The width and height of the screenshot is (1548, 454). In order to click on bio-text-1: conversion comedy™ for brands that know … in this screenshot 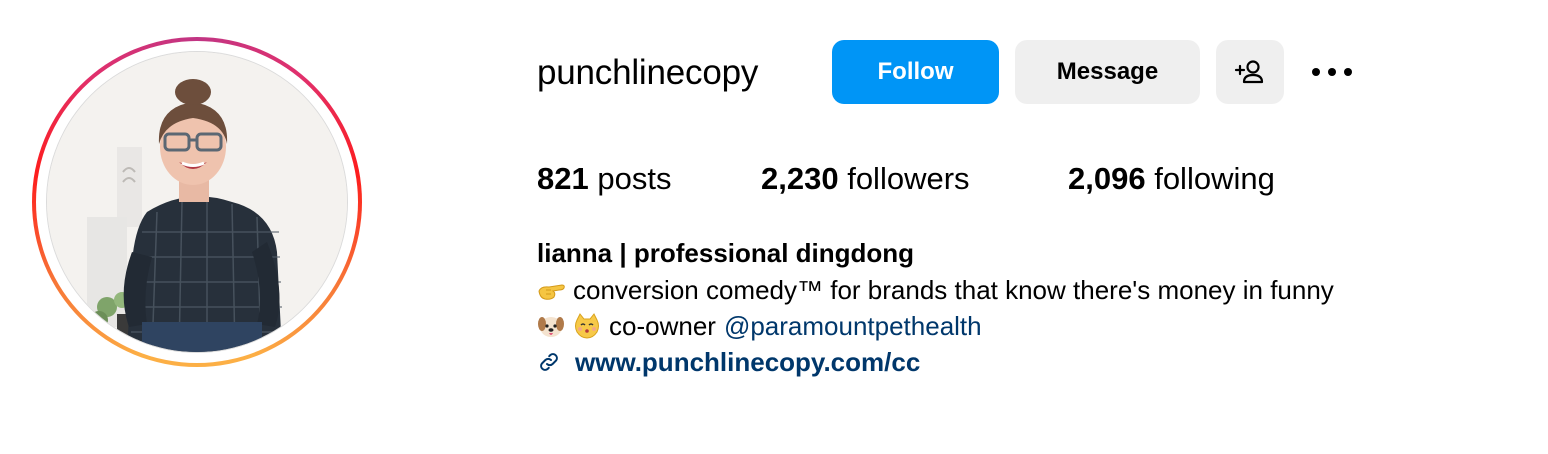, I will do `click(953, 290)`.